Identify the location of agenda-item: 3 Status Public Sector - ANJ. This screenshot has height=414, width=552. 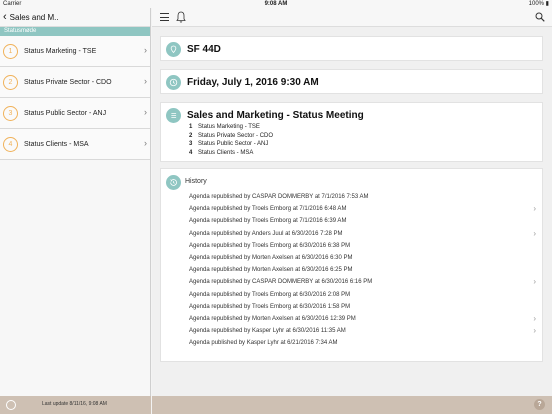
(229, 144).